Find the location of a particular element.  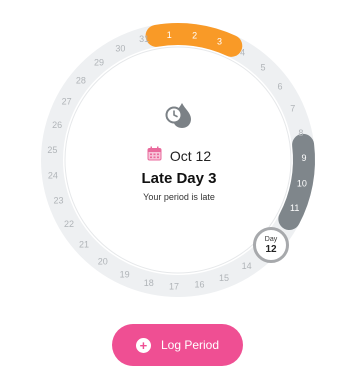

ring-day-label: 14 is located at coordinates (247, 266).